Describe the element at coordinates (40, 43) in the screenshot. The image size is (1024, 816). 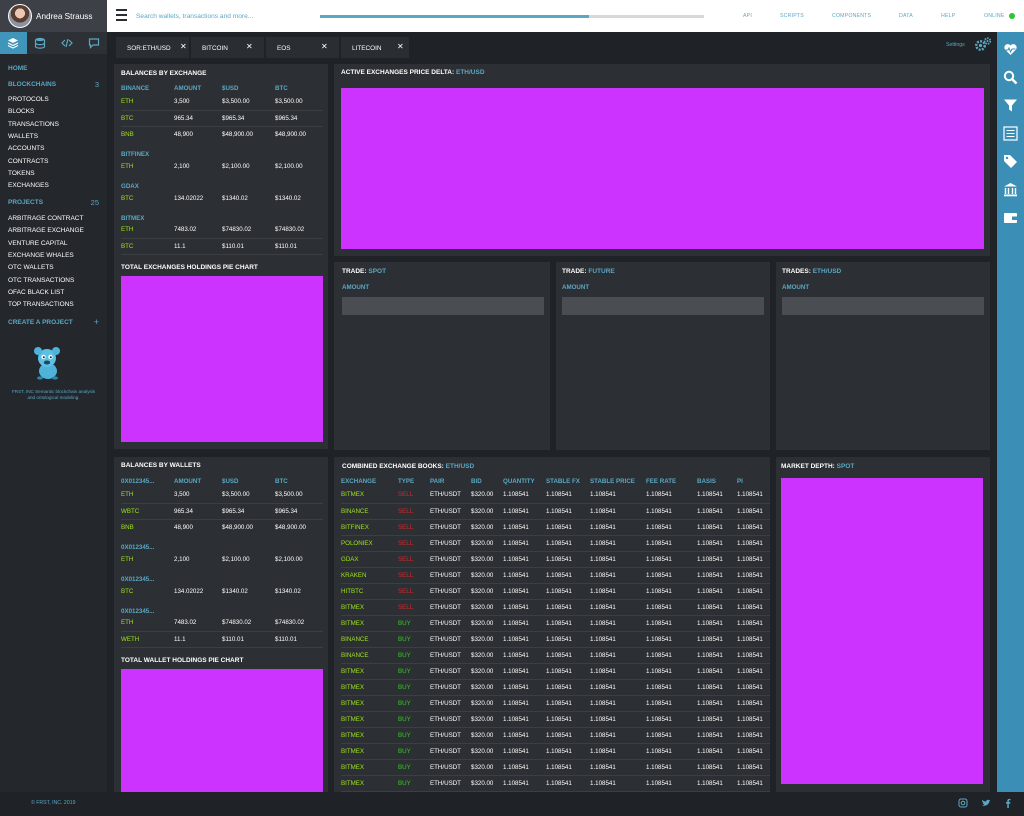
I see `database-icon` at that location.